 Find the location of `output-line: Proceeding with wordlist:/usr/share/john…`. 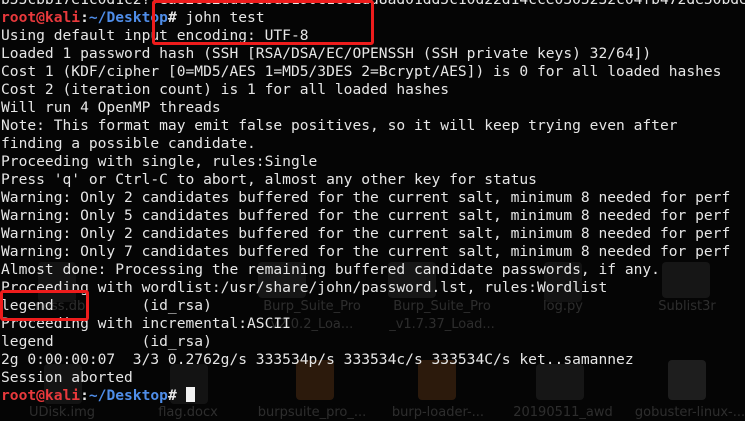

output-line: Proceeding with wordlist:/usr/share/john… is located at coordinates (304, 287).